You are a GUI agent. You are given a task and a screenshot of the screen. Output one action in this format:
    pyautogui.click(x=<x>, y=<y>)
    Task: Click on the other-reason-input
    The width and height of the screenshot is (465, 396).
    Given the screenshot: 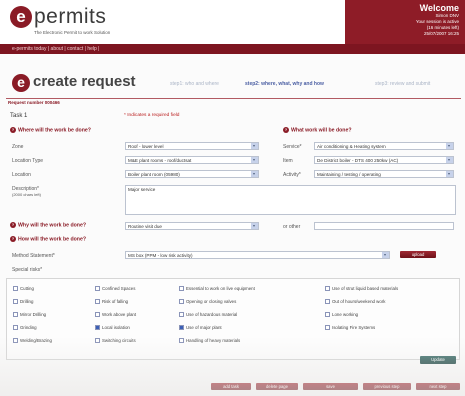 What is the action you would take?
    pyautogui.click(x=384, y=226)
    